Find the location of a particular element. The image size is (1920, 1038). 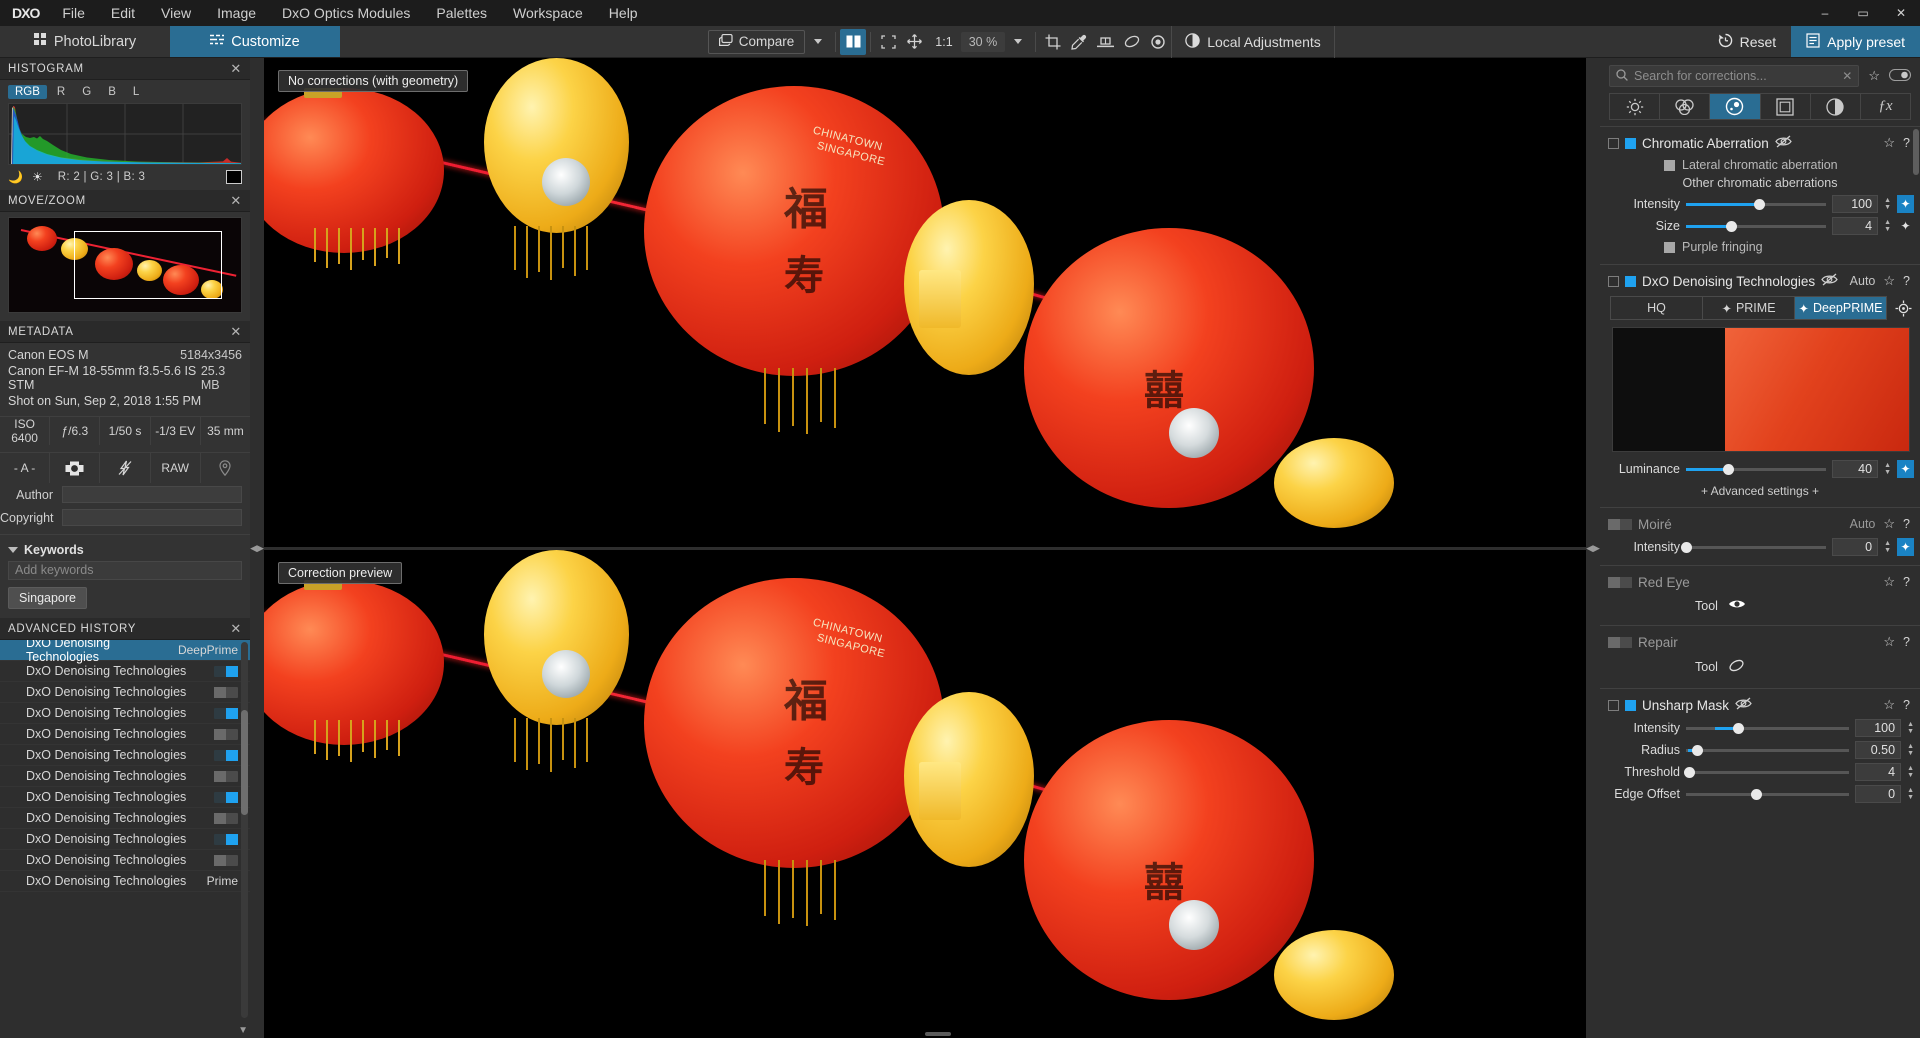

ca-size-auto-icon: ✦ is located at coordinates (1905, 226).